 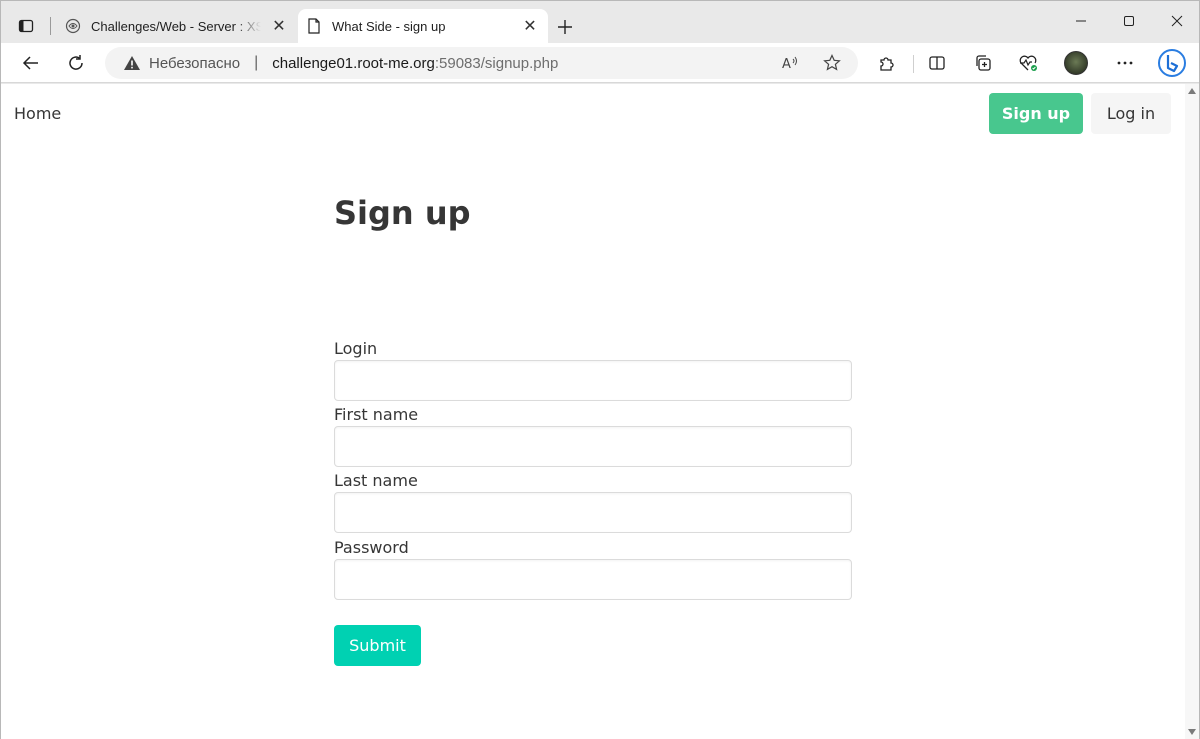 I want to click on new-tab-button, so click(x=565, y=27).